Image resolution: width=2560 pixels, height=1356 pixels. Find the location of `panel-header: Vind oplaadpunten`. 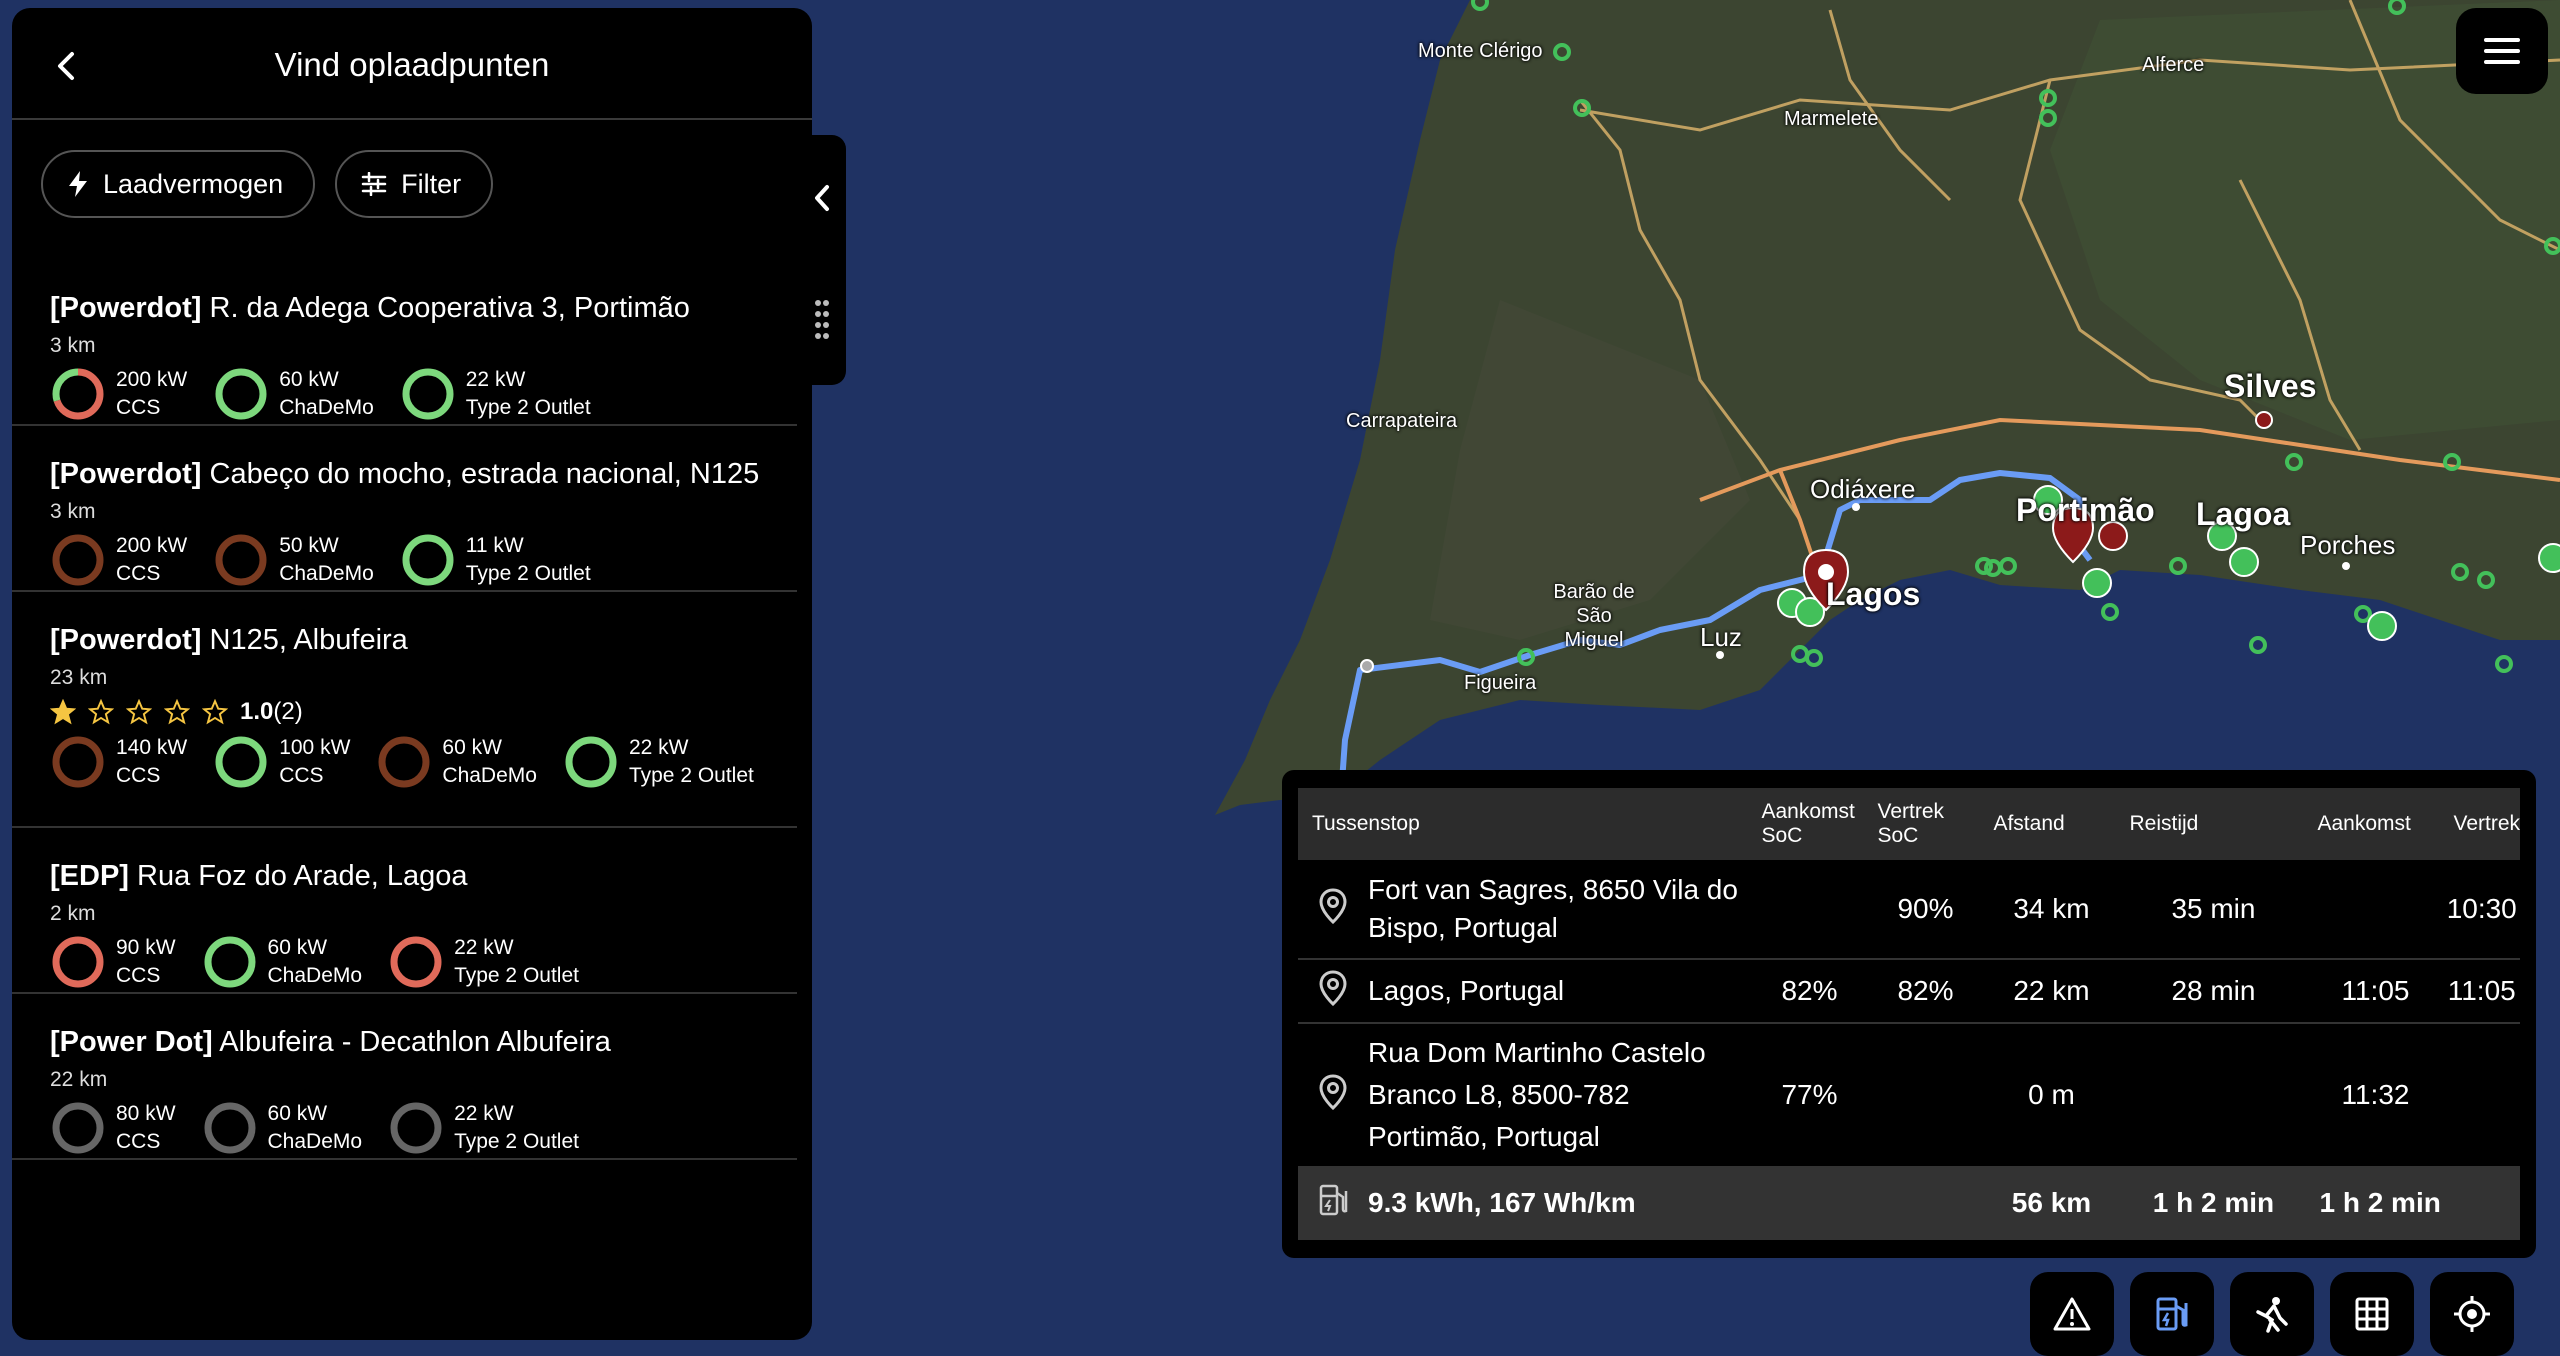

panel-header: Vind oplaadpunten is located at coordinates (412, 64).